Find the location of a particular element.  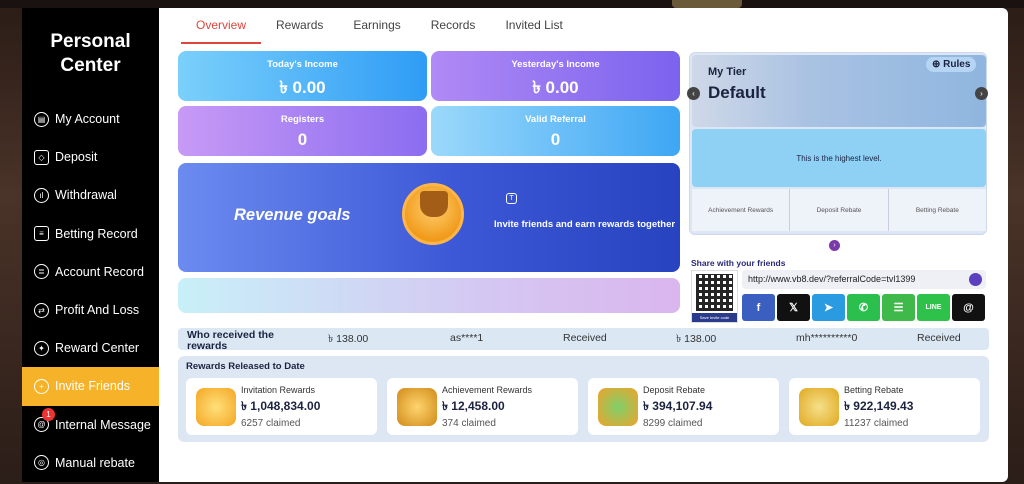

medal-icon is located at coordinates (417, 407).